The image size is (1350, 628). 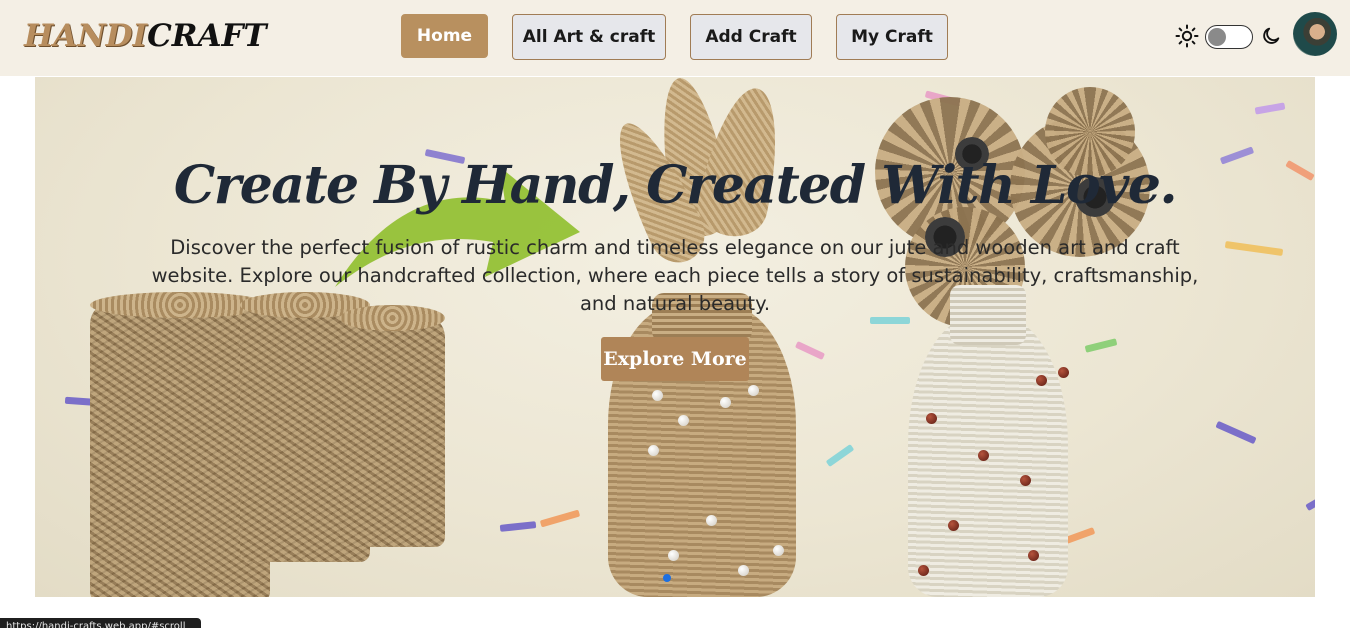 I want to click on theme-toggle, so click(x=1229, y=37).